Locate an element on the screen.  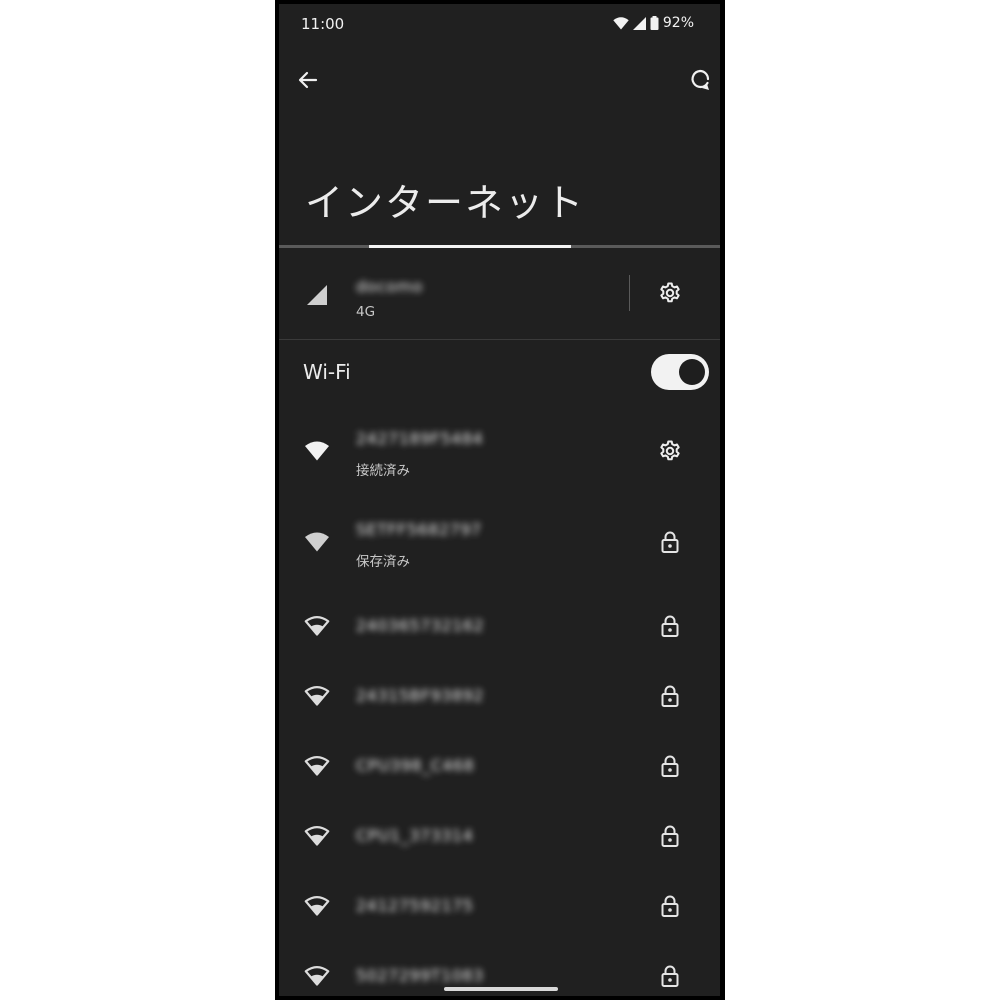
wifi-network-row: 2427189F5484 接続済み is located at coordinates (499, 469).